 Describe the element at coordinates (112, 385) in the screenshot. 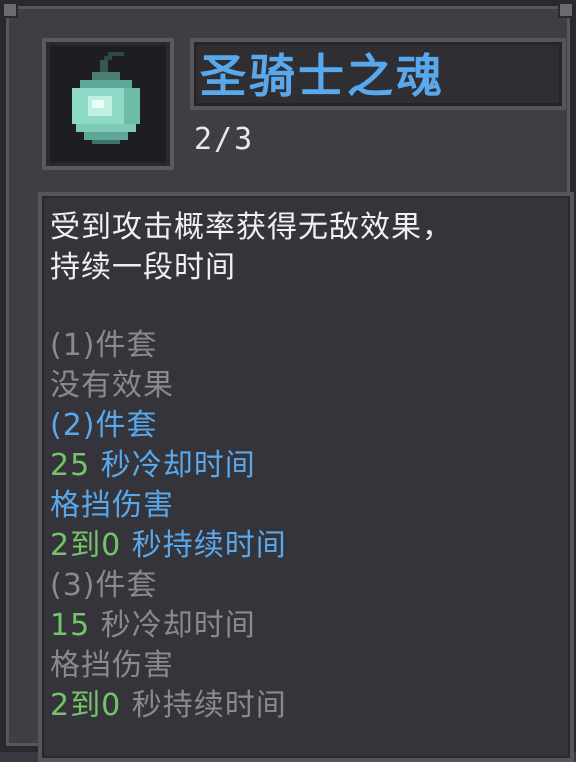

I see `set-effect-line: 没有效果` at that location.